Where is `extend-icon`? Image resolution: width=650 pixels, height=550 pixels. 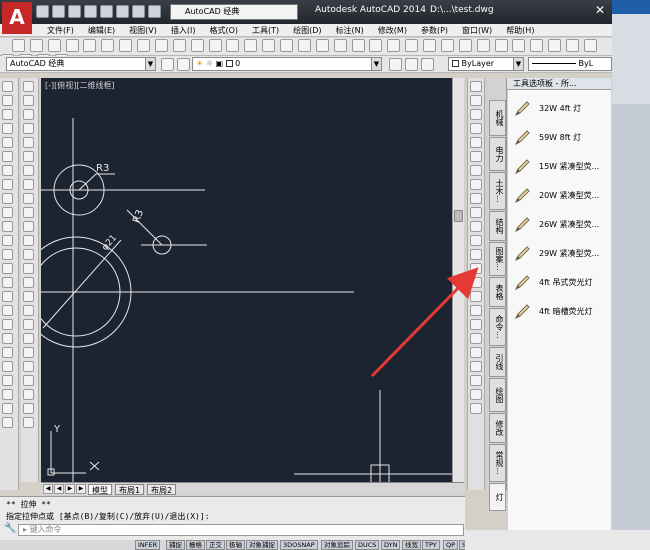 extend-icon is located at coordinates (28, 156).